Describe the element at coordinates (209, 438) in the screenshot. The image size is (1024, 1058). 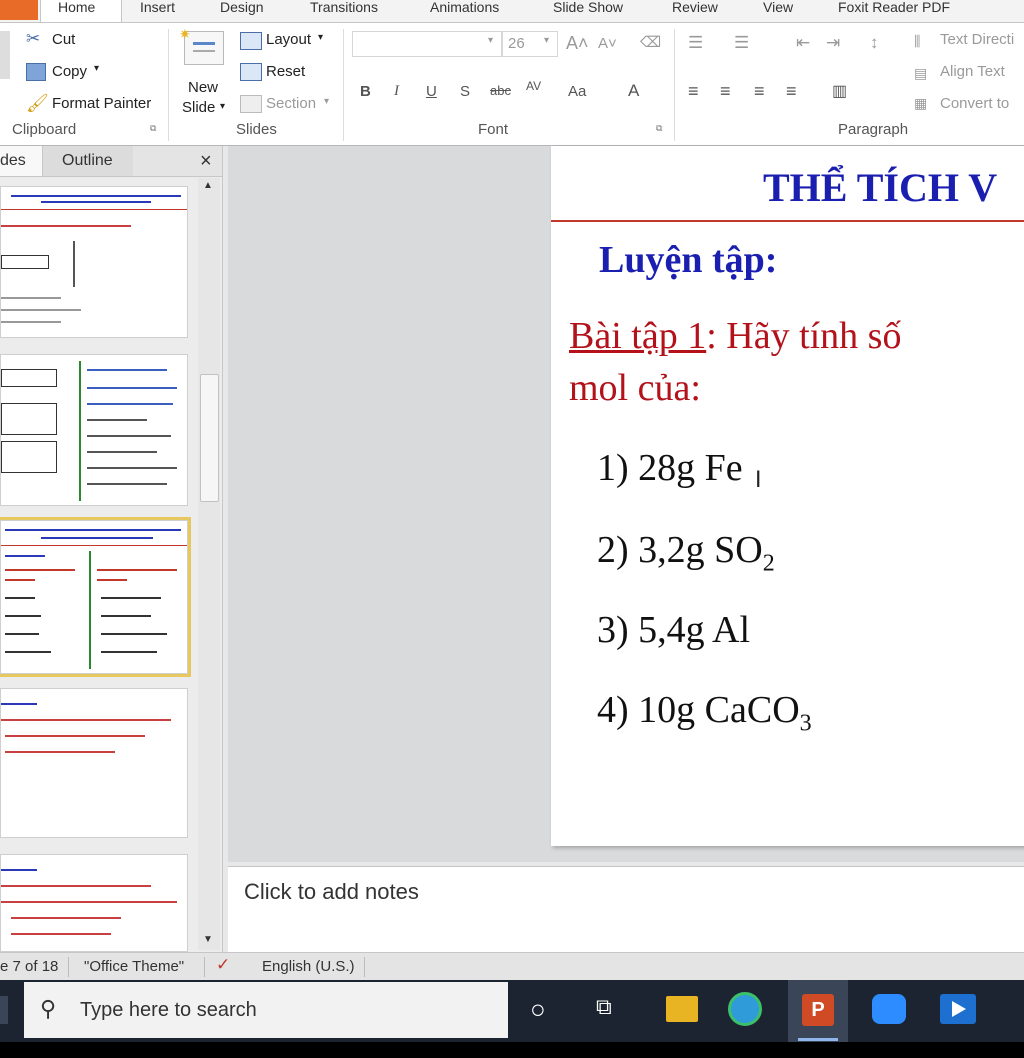
I see `scroll-thumb` at that location.